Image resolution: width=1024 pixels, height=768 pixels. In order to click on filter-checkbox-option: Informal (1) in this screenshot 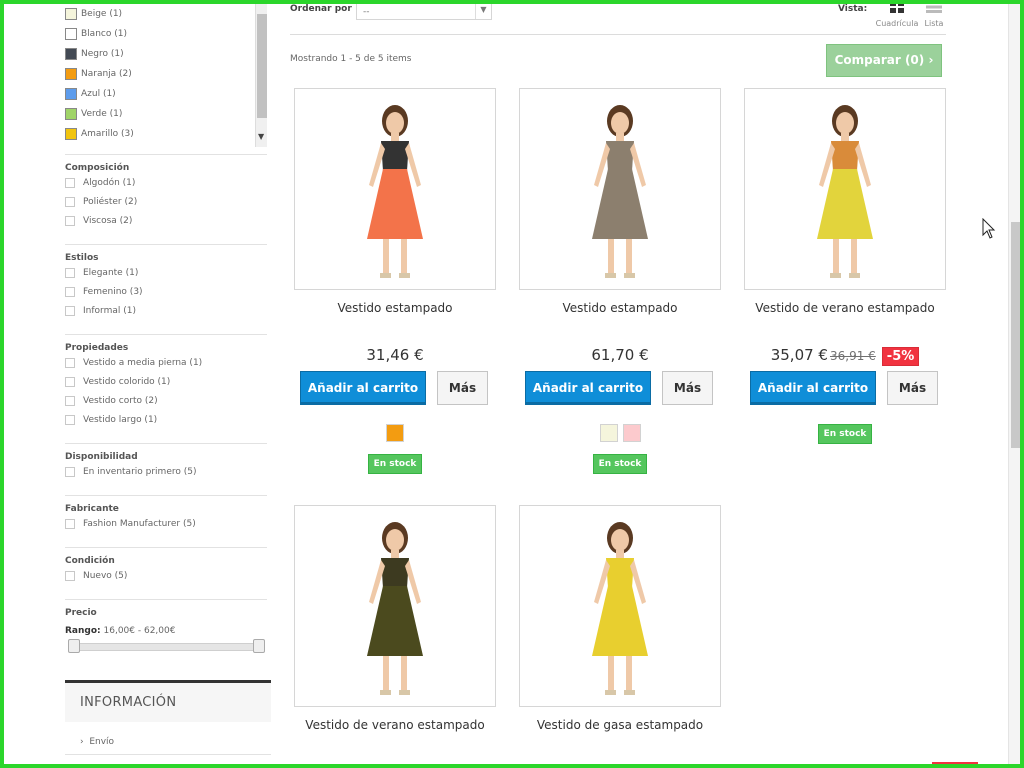, I will do `click(100, 311)`.